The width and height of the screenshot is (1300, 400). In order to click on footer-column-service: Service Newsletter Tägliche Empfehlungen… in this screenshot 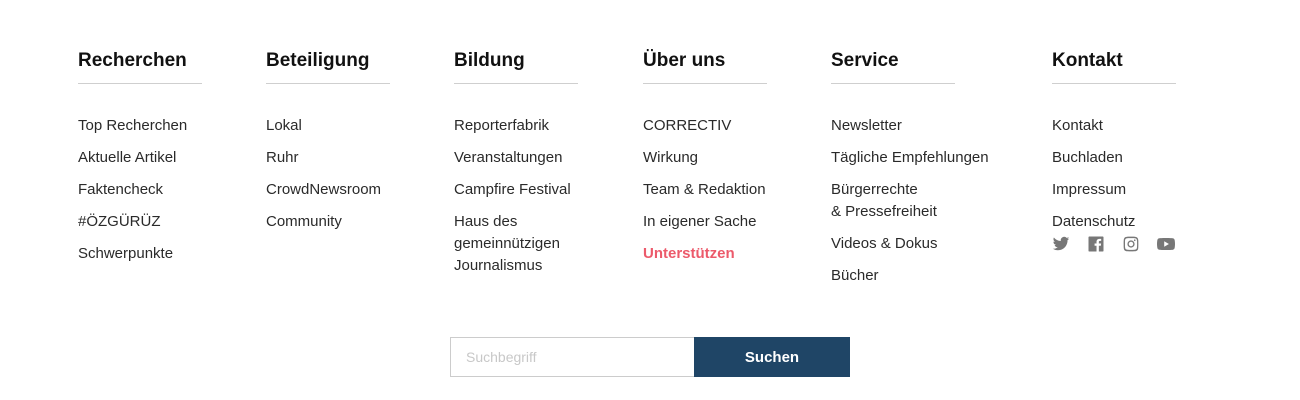, I will do `click(910, 172)`.